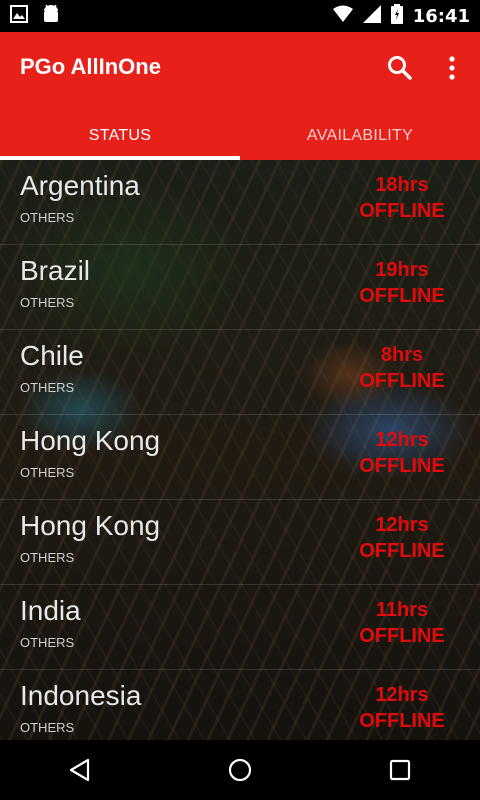  What do you see at coordinates (402, 610) in the screenshot?
I see `hours-label: 11hrs` at bounding box center [402, 610].